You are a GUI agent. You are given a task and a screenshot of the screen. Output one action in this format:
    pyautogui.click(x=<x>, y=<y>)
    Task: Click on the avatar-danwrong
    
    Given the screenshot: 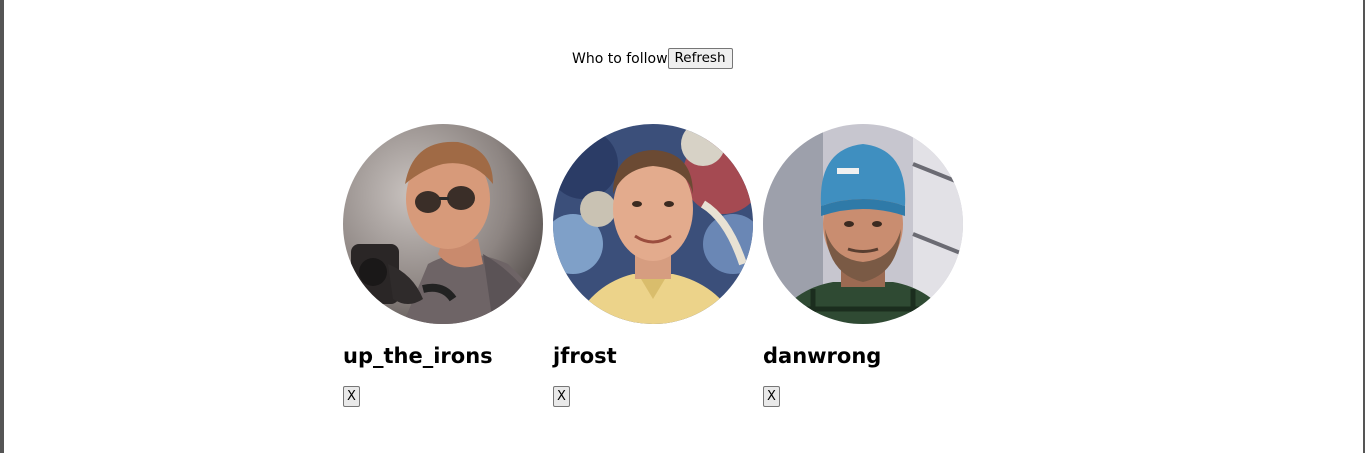 What is the action you would take?
    pyautogui.click(x=863, y=224)
    